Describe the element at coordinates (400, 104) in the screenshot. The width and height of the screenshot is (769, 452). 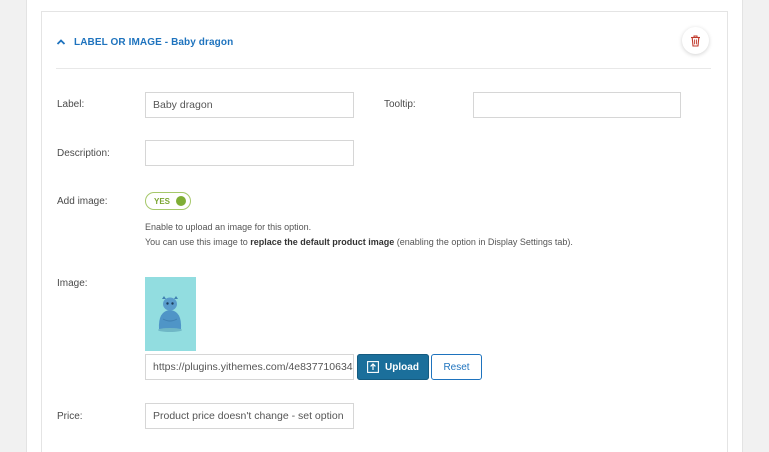
I see `tooltip-field-label: Tooltip:` at that location.